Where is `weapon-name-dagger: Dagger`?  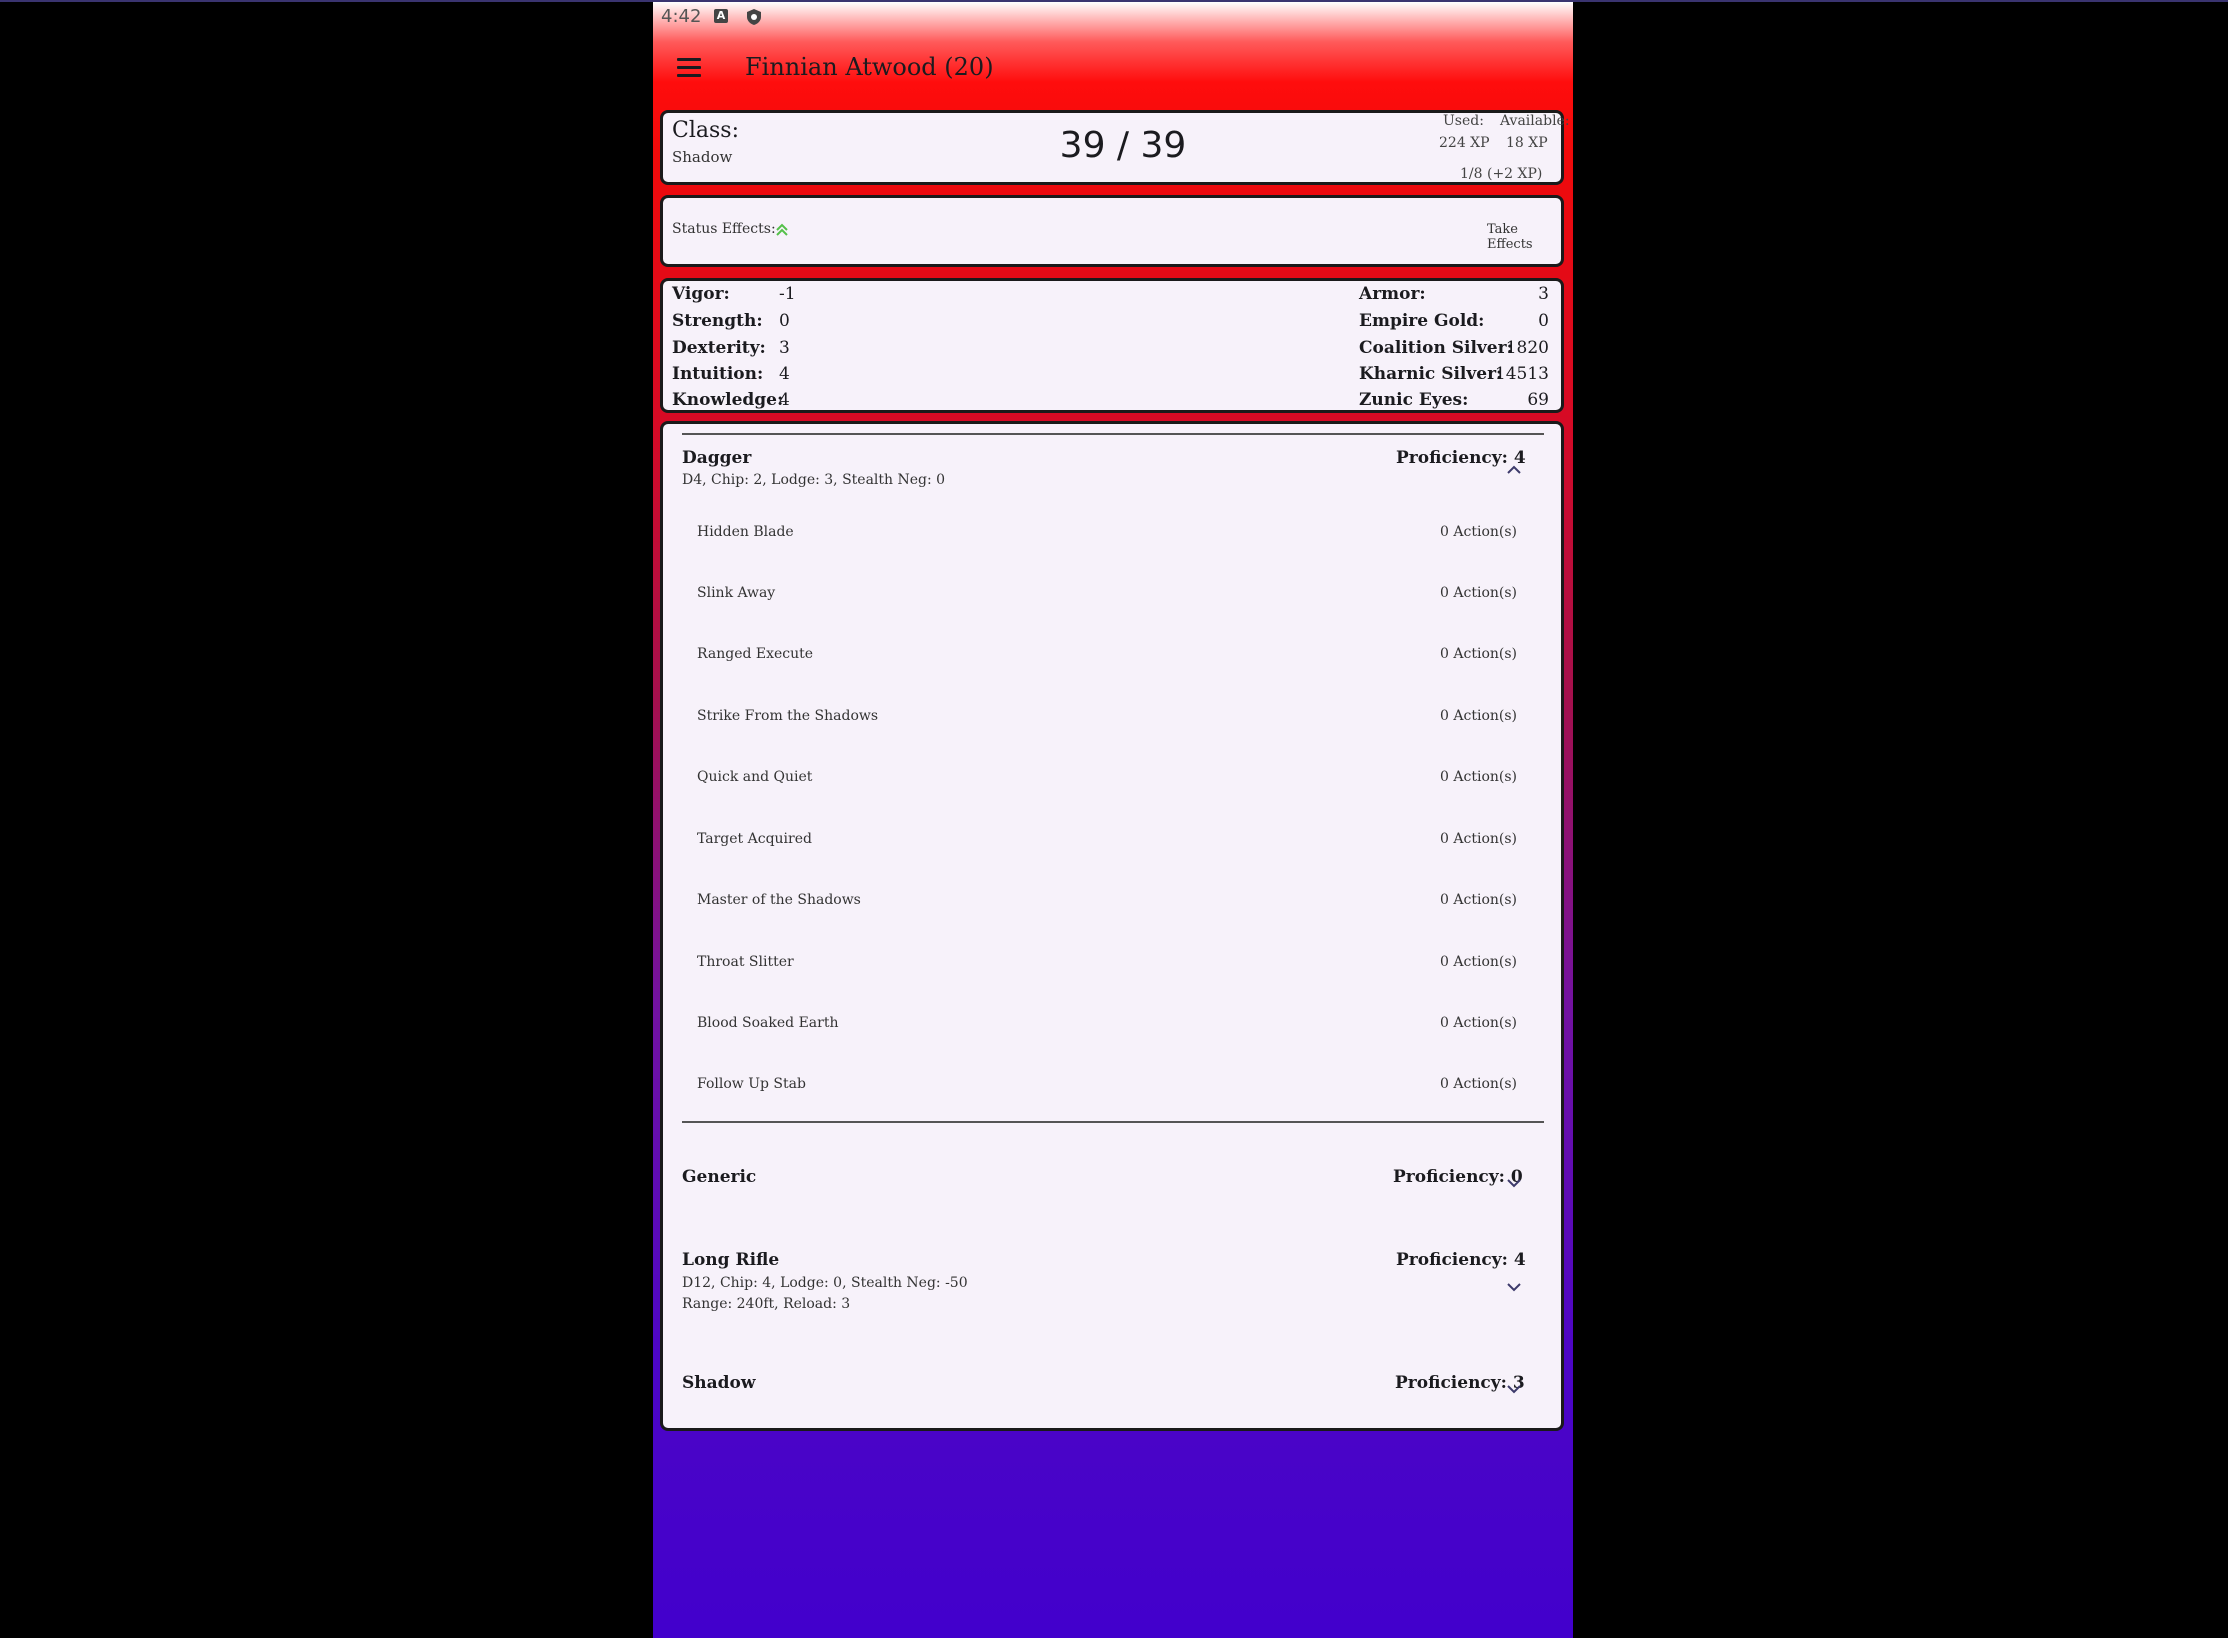 weapon-name-dagger: Dagger is located at coordinates (716, 458).